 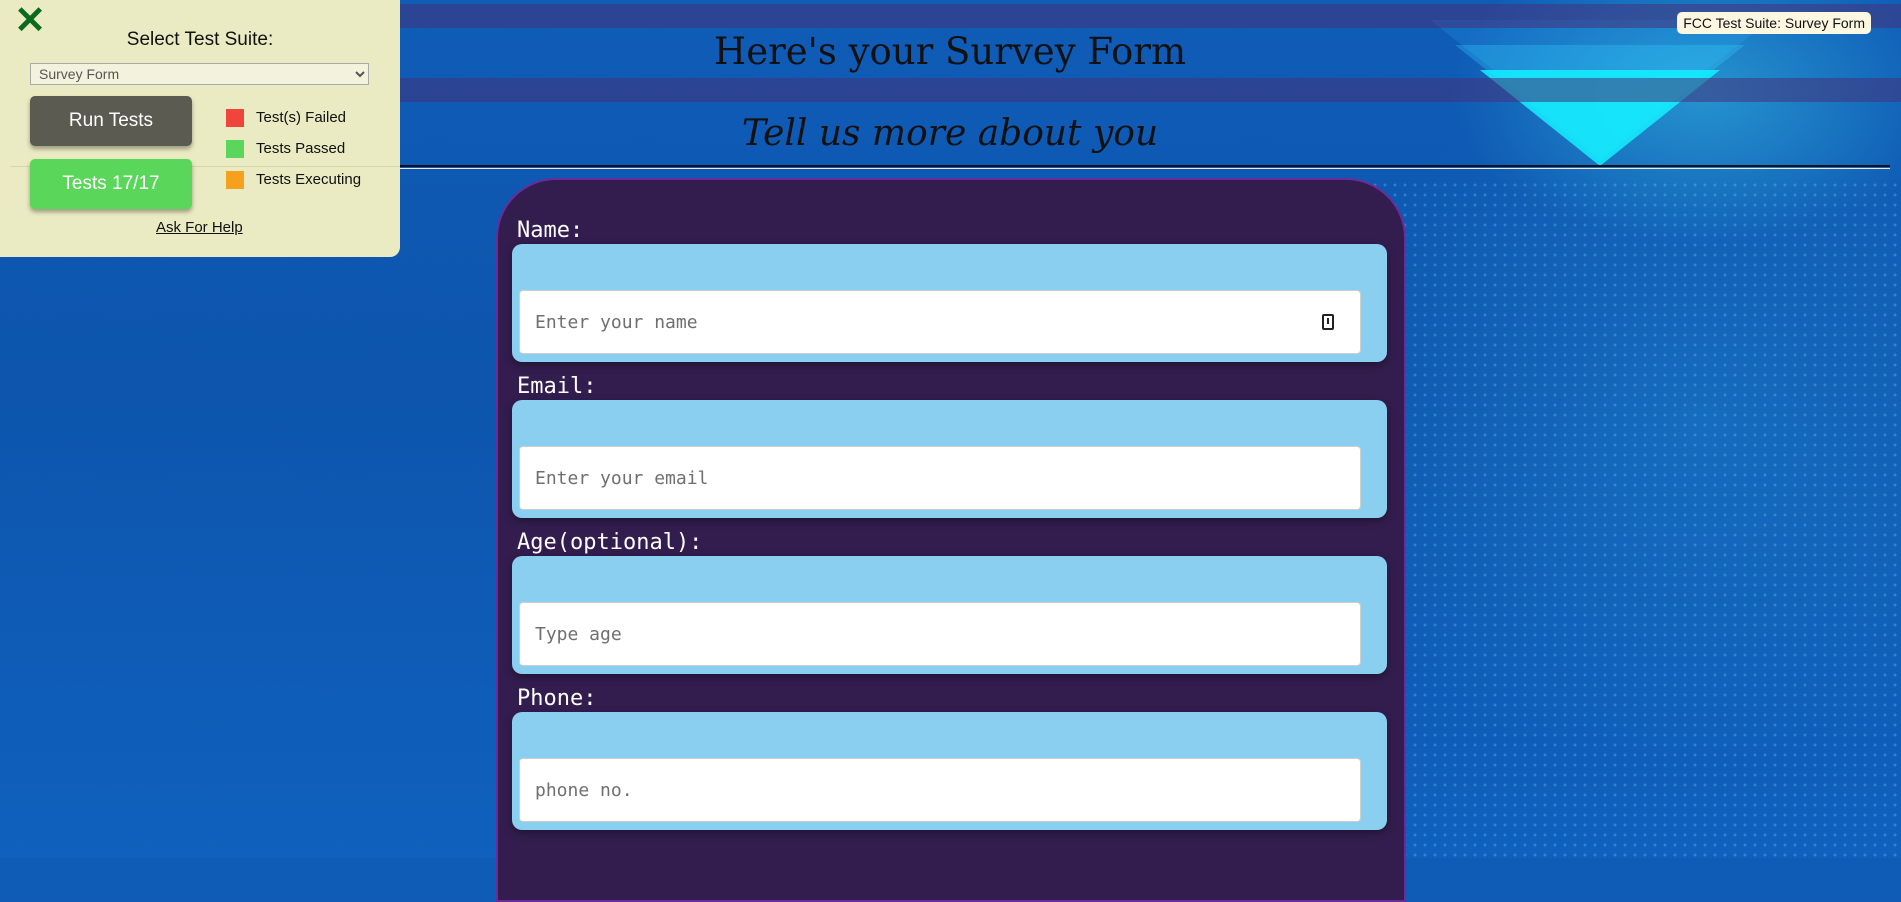 I want to click on fcc-test-suite-tag: FCC Test Suite: Survey Form, so click(x=1774, y=23).